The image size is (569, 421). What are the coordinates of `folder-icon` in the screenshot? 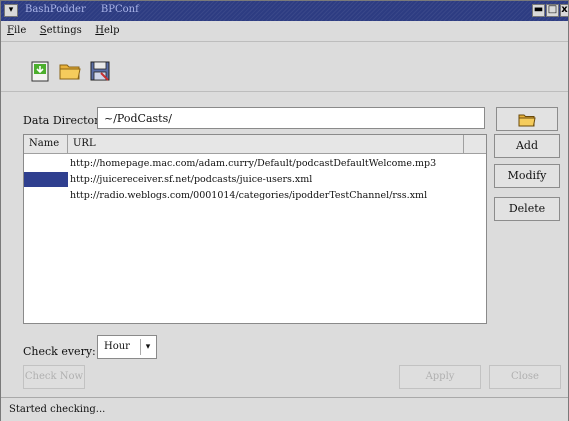 It's located at (527, 122).